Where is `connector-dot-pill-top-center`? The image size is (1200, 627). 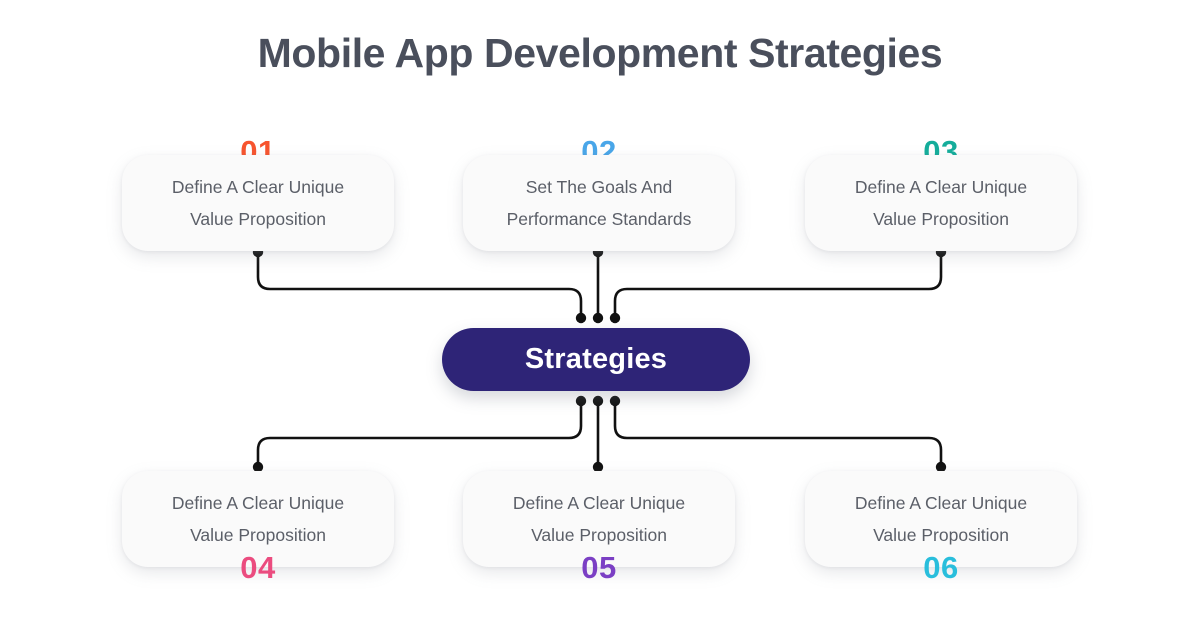 connector-dot-pill-top-center is located at coordinates (598, 318).